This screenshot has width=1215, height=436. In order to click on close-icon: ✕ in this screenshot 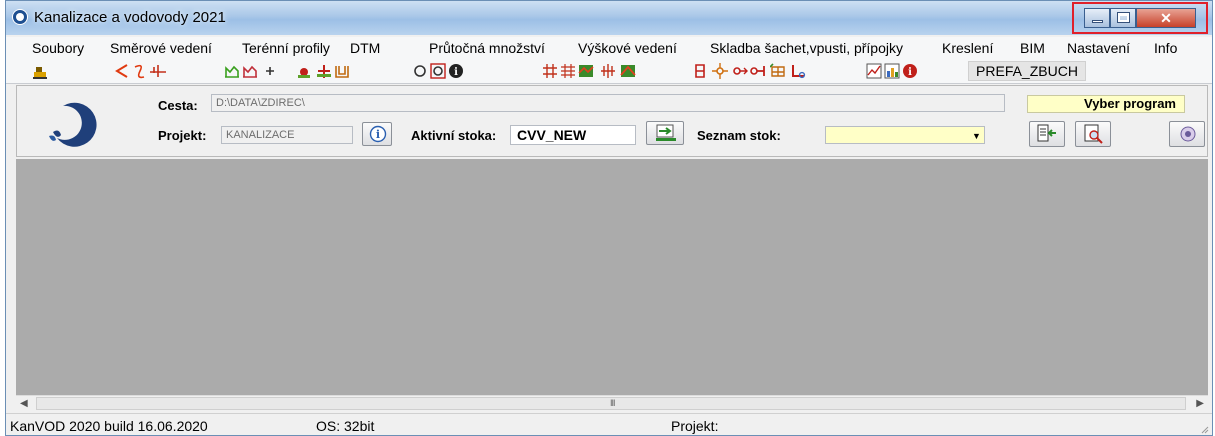, I will do `click(1166, 18)`.